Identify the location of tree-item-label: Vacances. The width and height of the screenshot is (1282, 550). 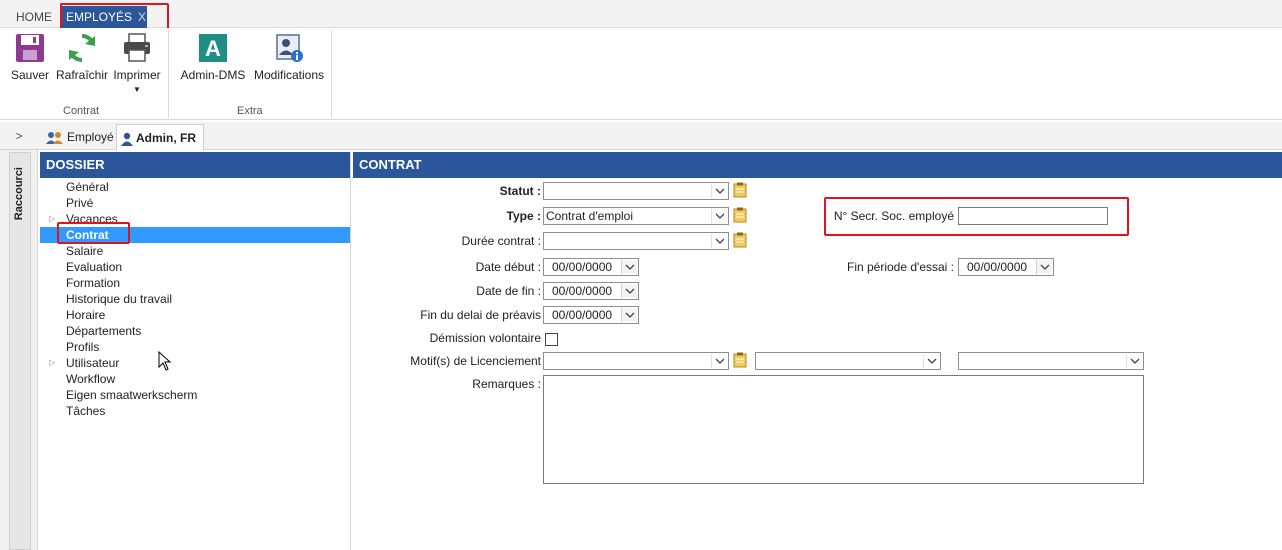
(92, 219).